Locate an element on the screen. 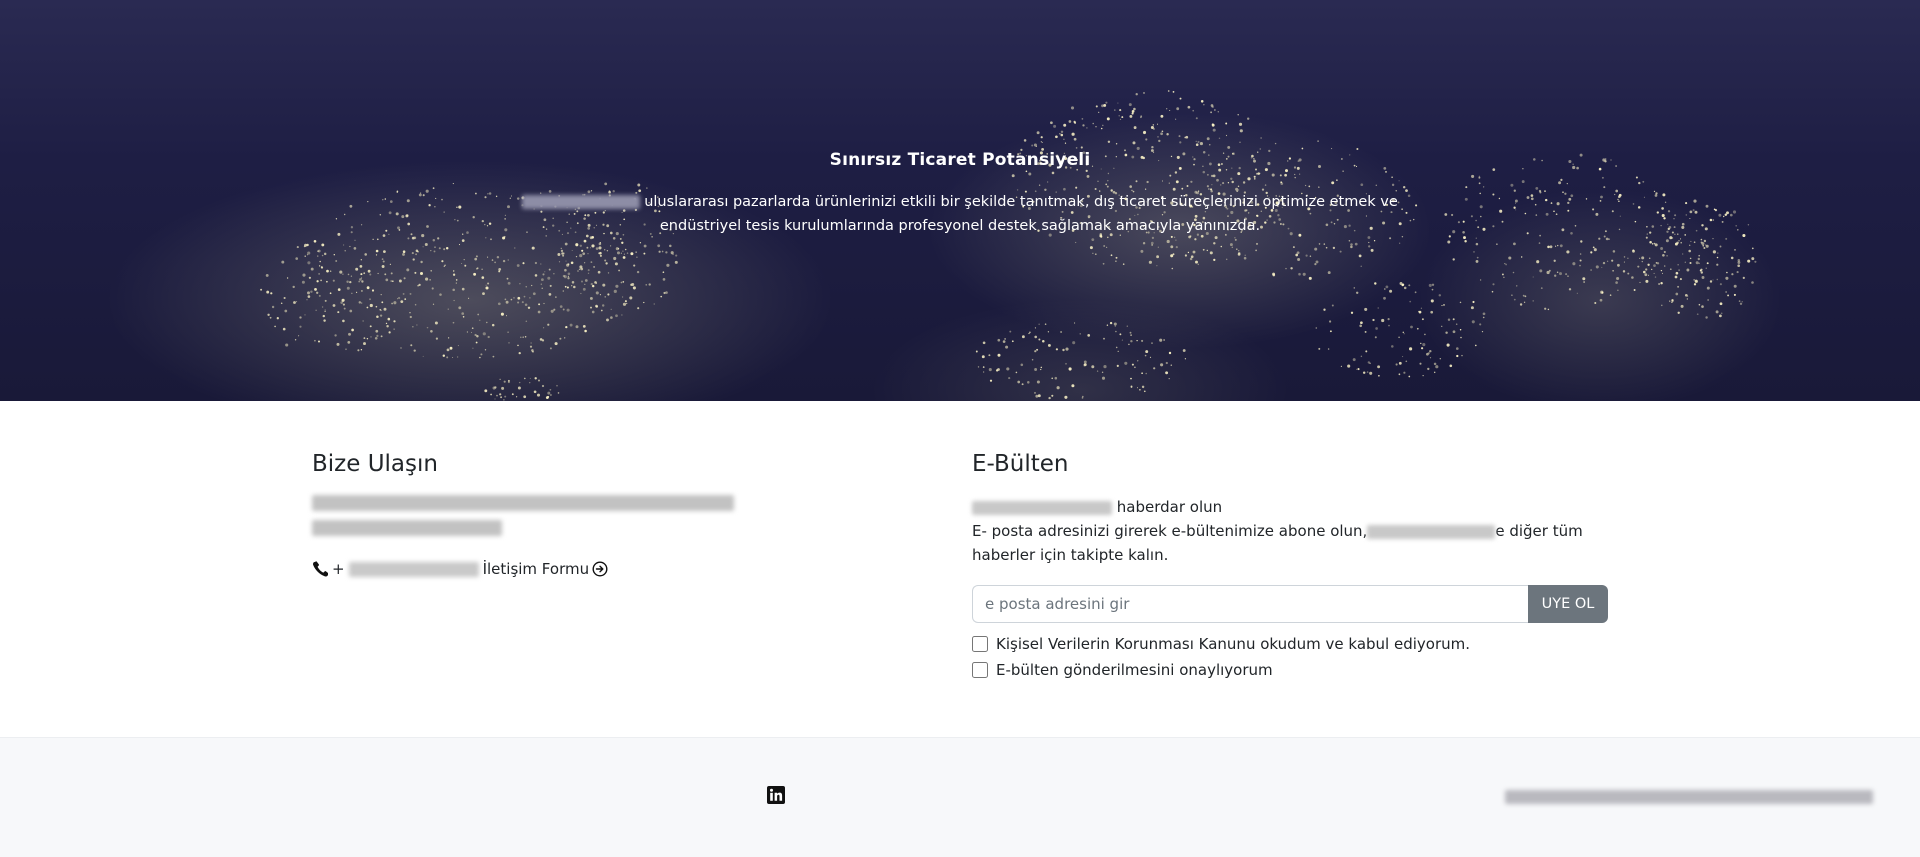 Image resolution: width=1920 pixels, height=857 pixels. newsletter-consent-checkbox is located at coordinates (980, 670).